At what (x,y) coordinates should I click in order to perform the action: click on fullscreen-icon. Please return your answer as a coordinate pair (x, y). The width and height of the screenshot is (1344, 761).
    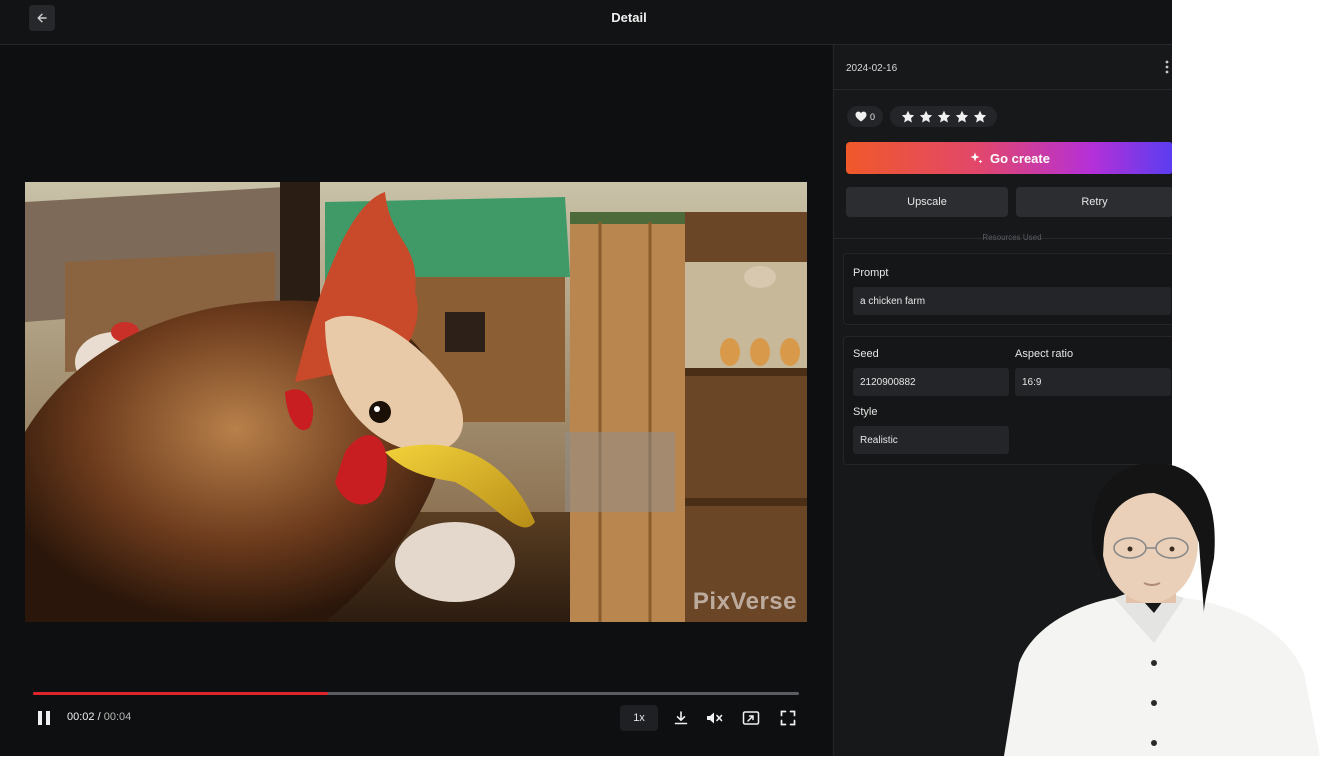
    Looking at the image, I should click on (788, 718).